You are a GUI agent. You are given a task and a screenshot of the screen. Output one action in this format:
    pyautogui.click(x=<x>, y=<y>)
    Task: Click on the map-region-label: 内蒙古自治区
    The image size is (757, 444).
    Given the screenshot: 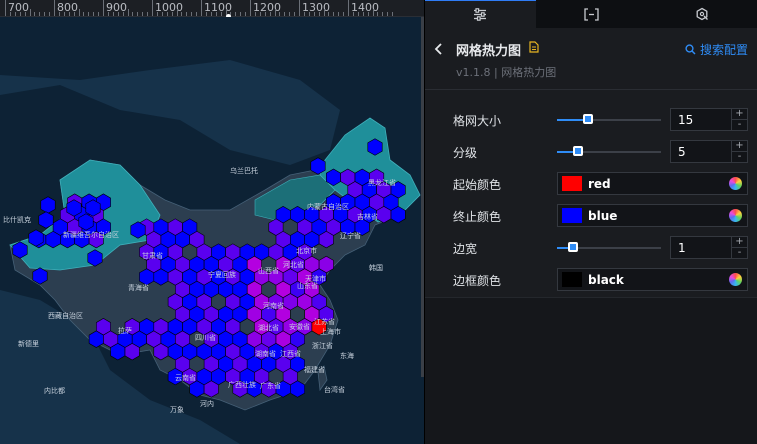 What is the action you would take?
    pyautogui.click(x=328, y=206)
    